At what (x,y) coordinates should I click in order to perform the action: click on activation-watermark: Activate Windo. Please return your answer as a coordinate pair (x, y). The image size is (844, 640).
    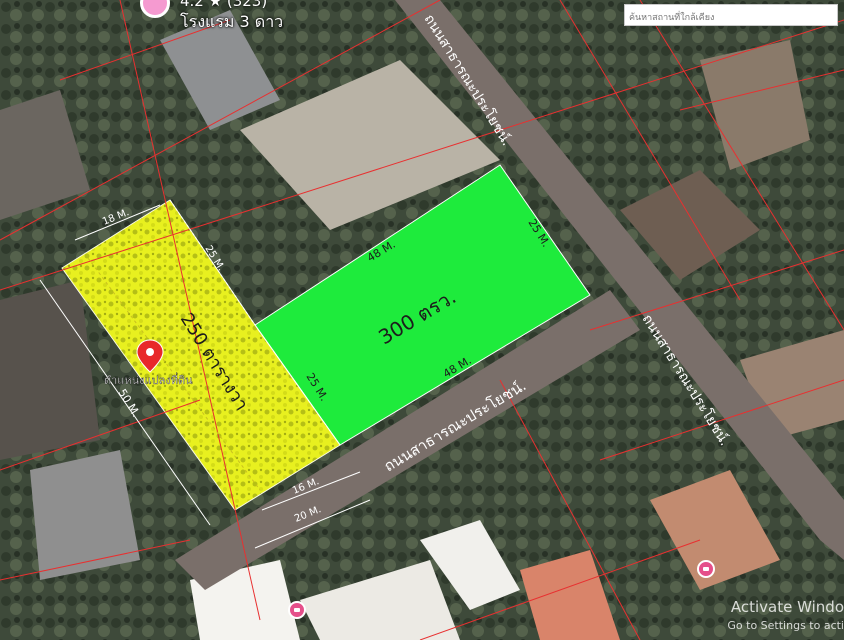
    Looking at the image, I should click on (787, 607).